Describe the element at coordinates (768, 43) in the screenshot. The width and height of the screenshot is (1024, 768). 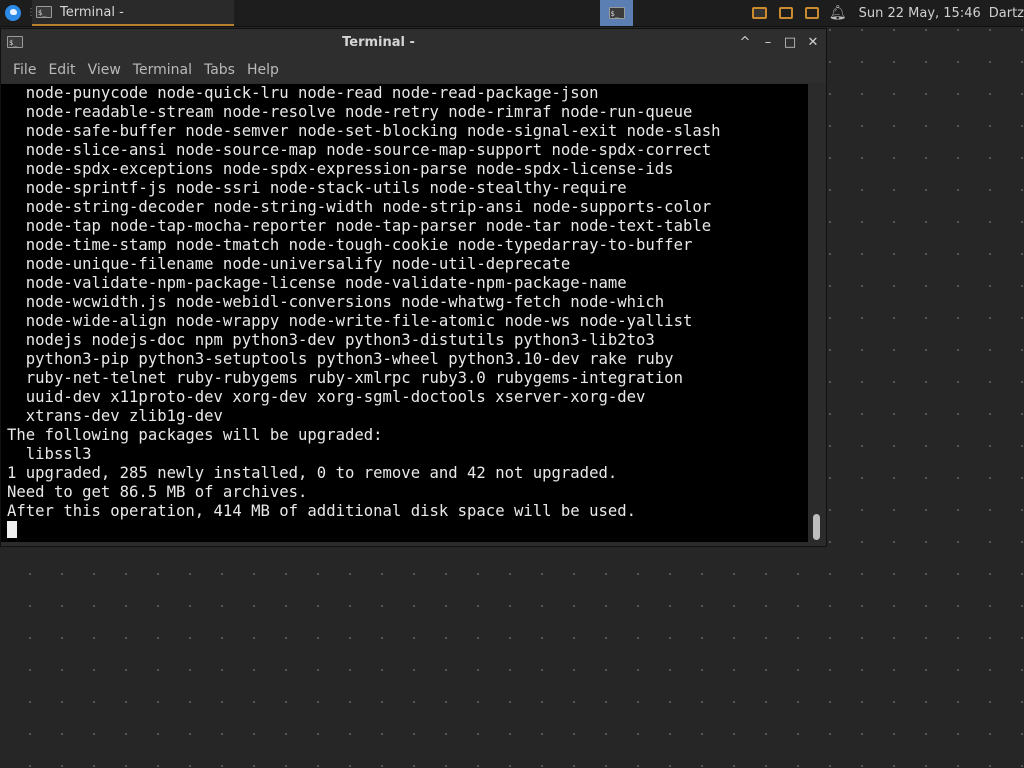
I see `minimize-button: –` at that location.